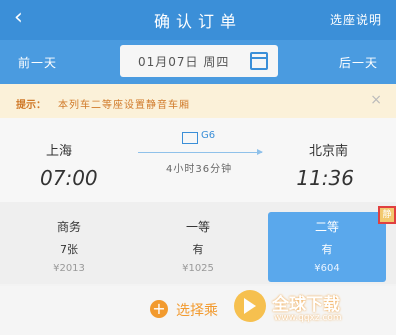 The height and width of the screenshot is (335, 396). I want to click on seat-help-link: 选座说明, so click(356, 19).